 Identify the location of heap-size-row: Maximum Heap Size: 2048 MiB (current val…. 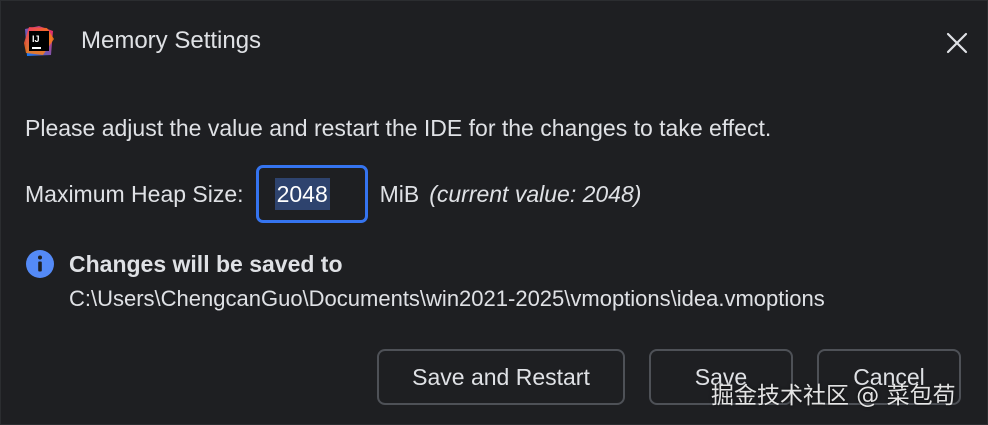
(333, 194).